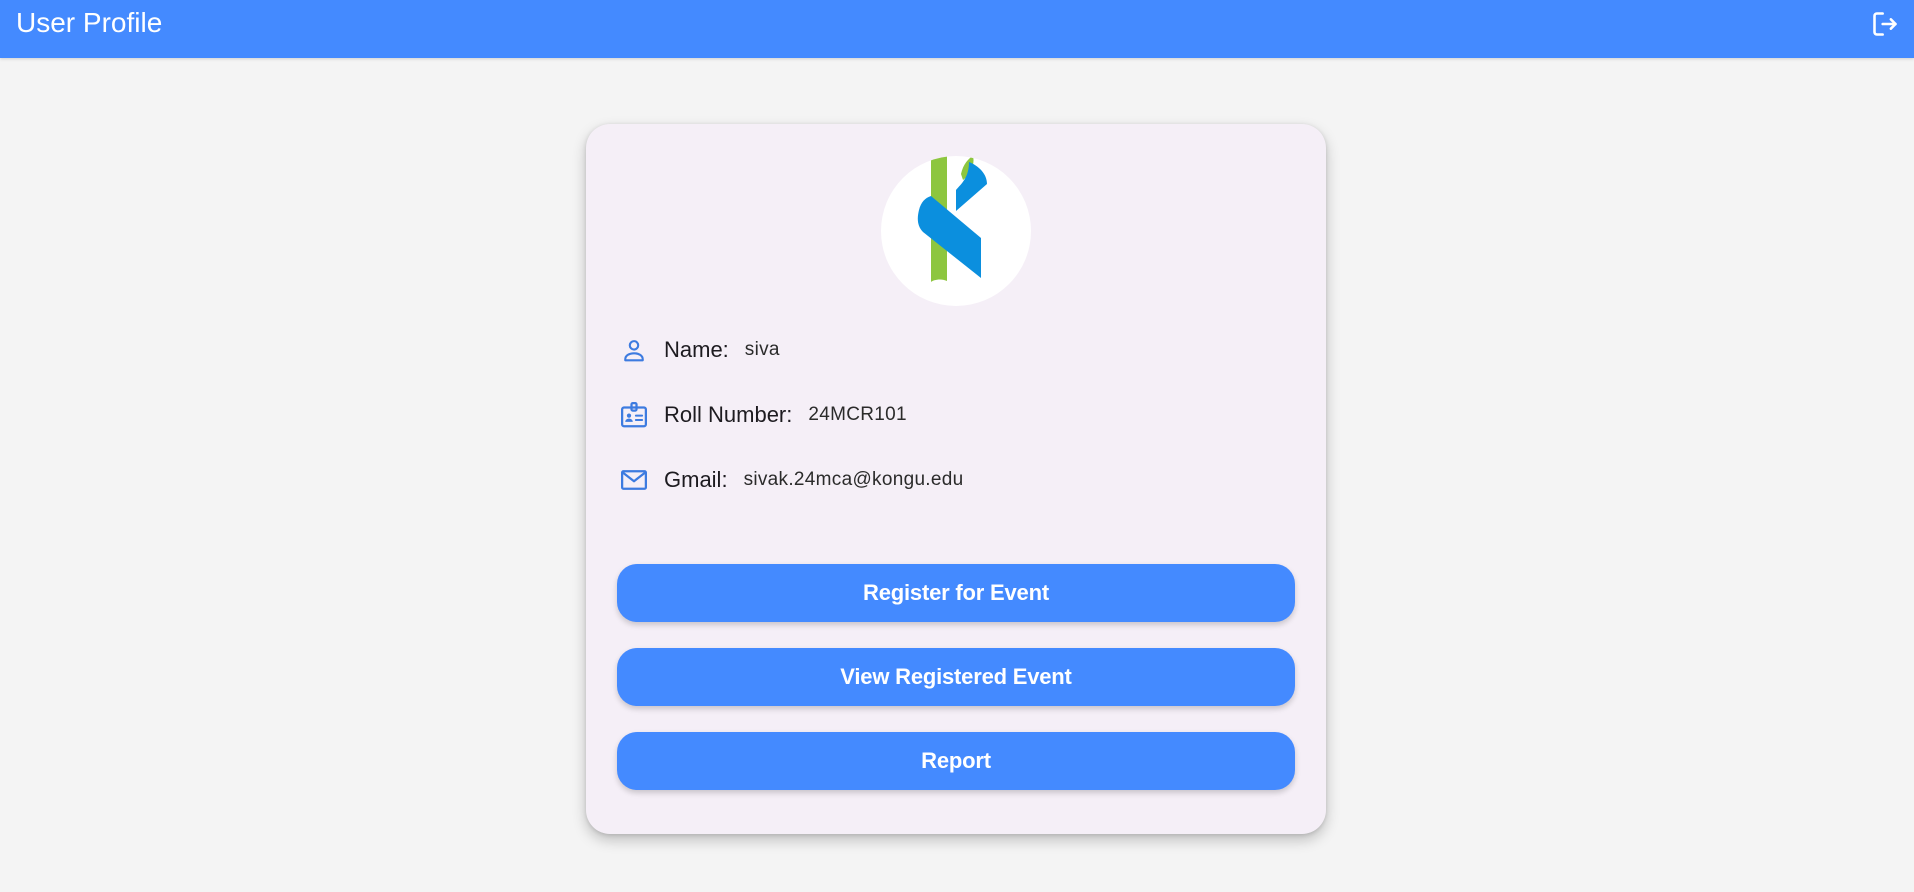 This screenshot has width=1914, height=892. I want to click on gmail-row: Gmail: sivak.24mca@kongu.edu, so click(791, 480).